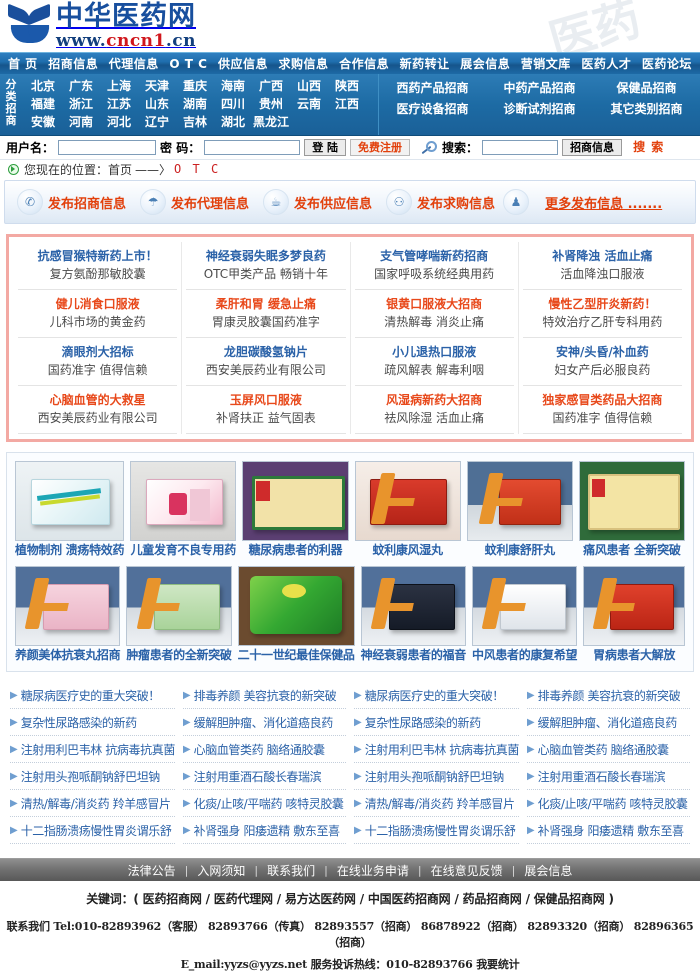 The image size is (700, 972). I want to click on province-jiangxi: 江西, so click(347, 104).